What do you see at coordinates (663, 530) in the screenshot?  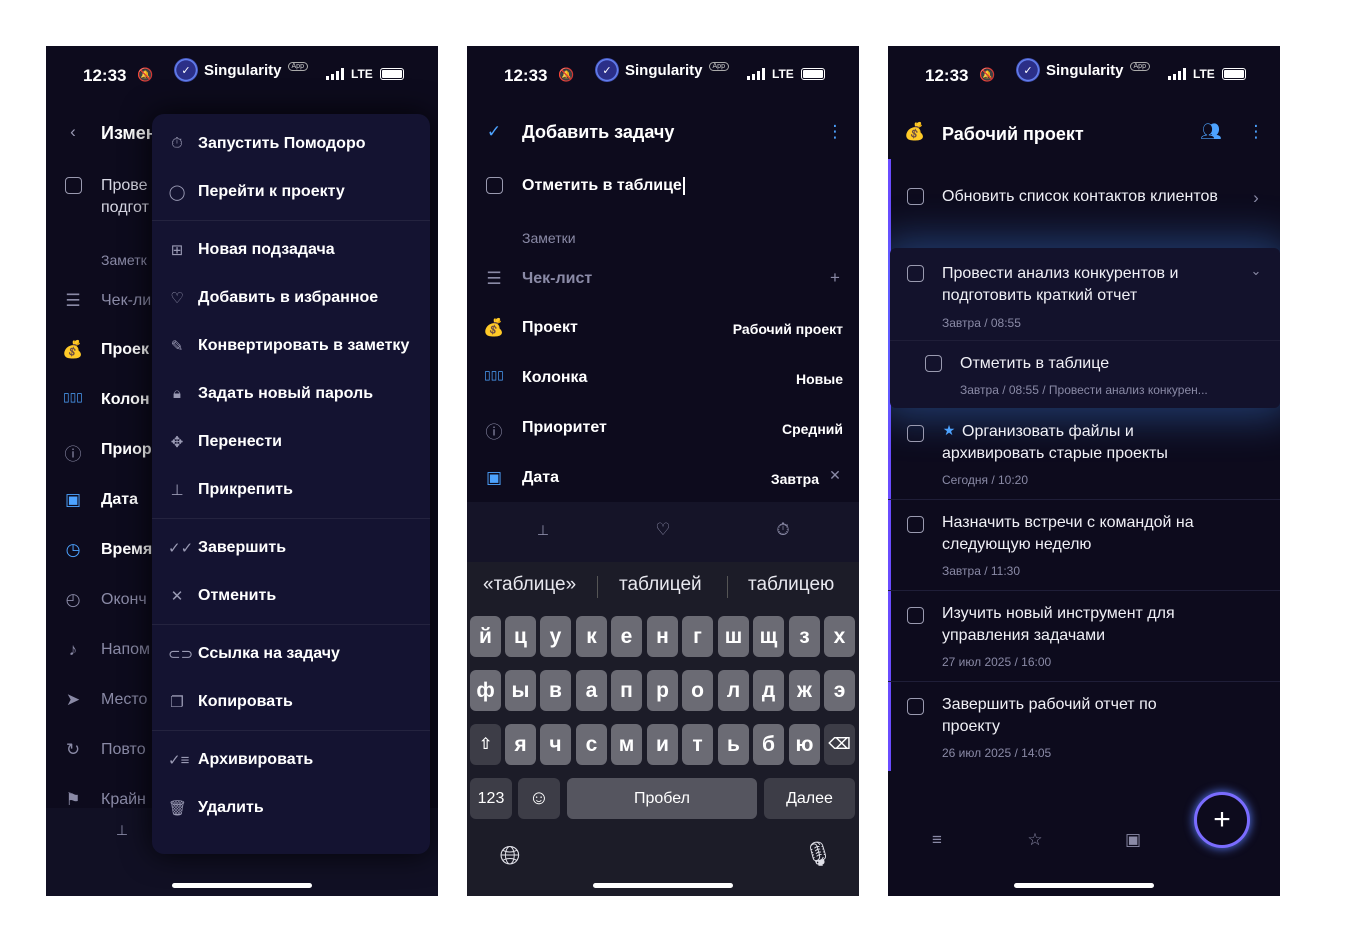 I see `heart-icon: ♡` at bounding box center [663, 530].